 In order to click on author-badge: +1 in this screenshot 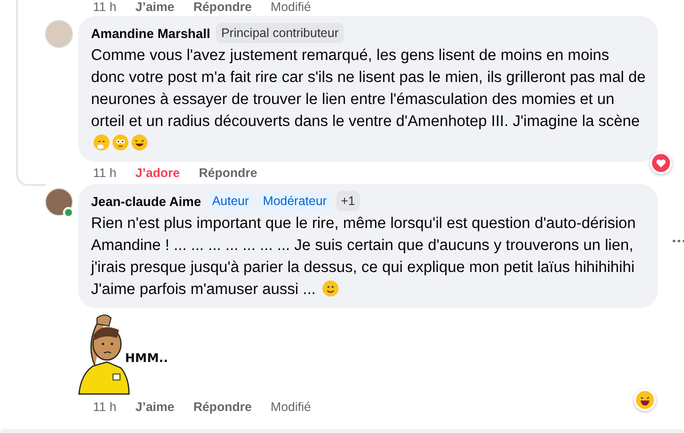, I will do `click(348, 201)`.